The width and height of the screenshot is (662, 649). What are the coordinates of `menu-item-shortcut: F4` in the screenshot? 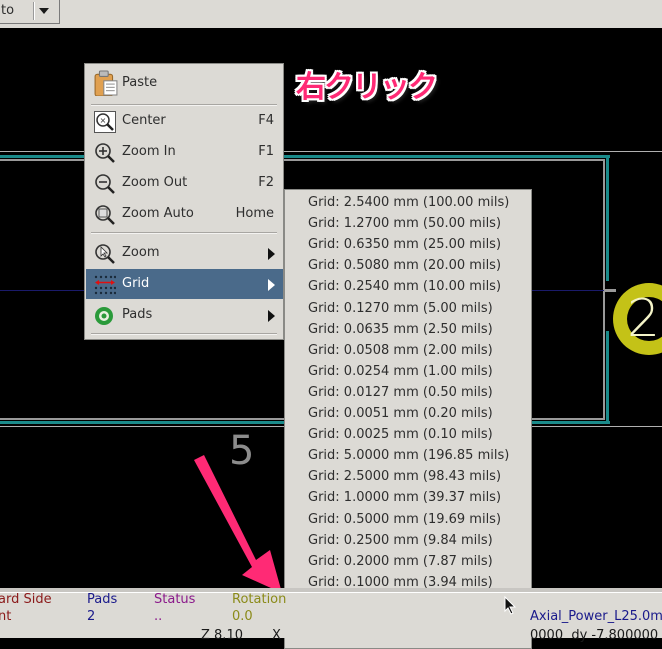 It's located at (266, 120).